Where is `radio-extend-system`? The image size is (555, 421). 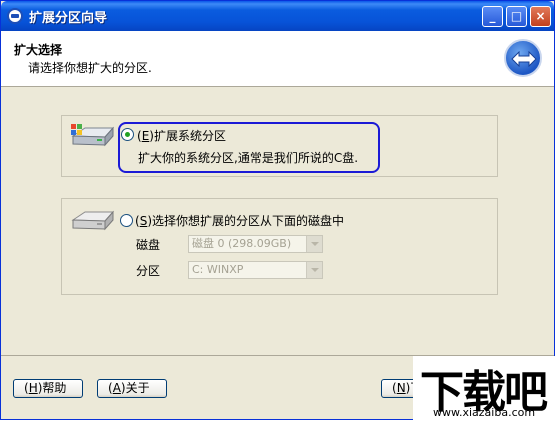
radio-extend-system is located at coordinates (127, 134).